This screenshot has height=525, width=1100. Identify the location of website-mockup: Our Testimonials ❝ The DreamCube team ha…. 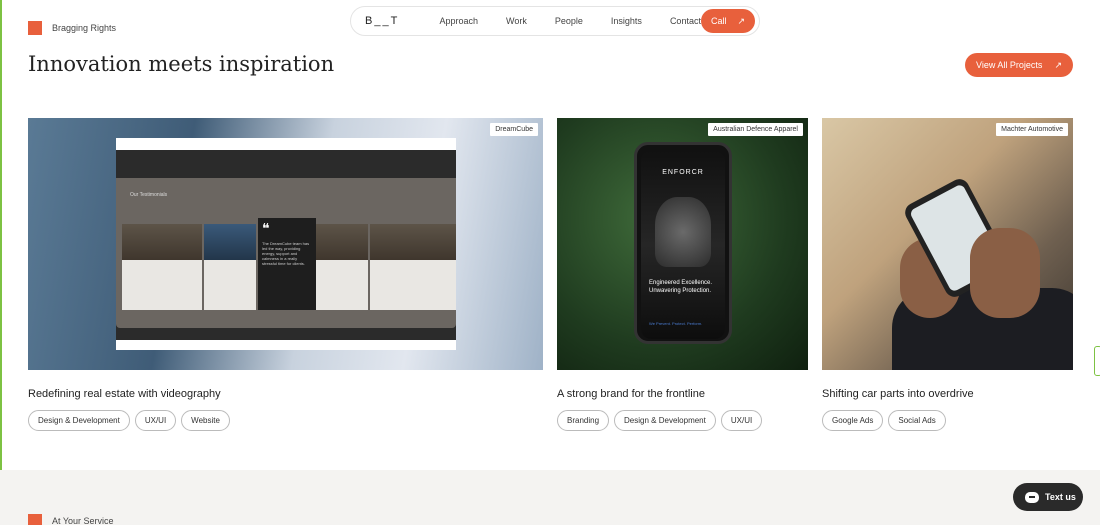
(286, 244).